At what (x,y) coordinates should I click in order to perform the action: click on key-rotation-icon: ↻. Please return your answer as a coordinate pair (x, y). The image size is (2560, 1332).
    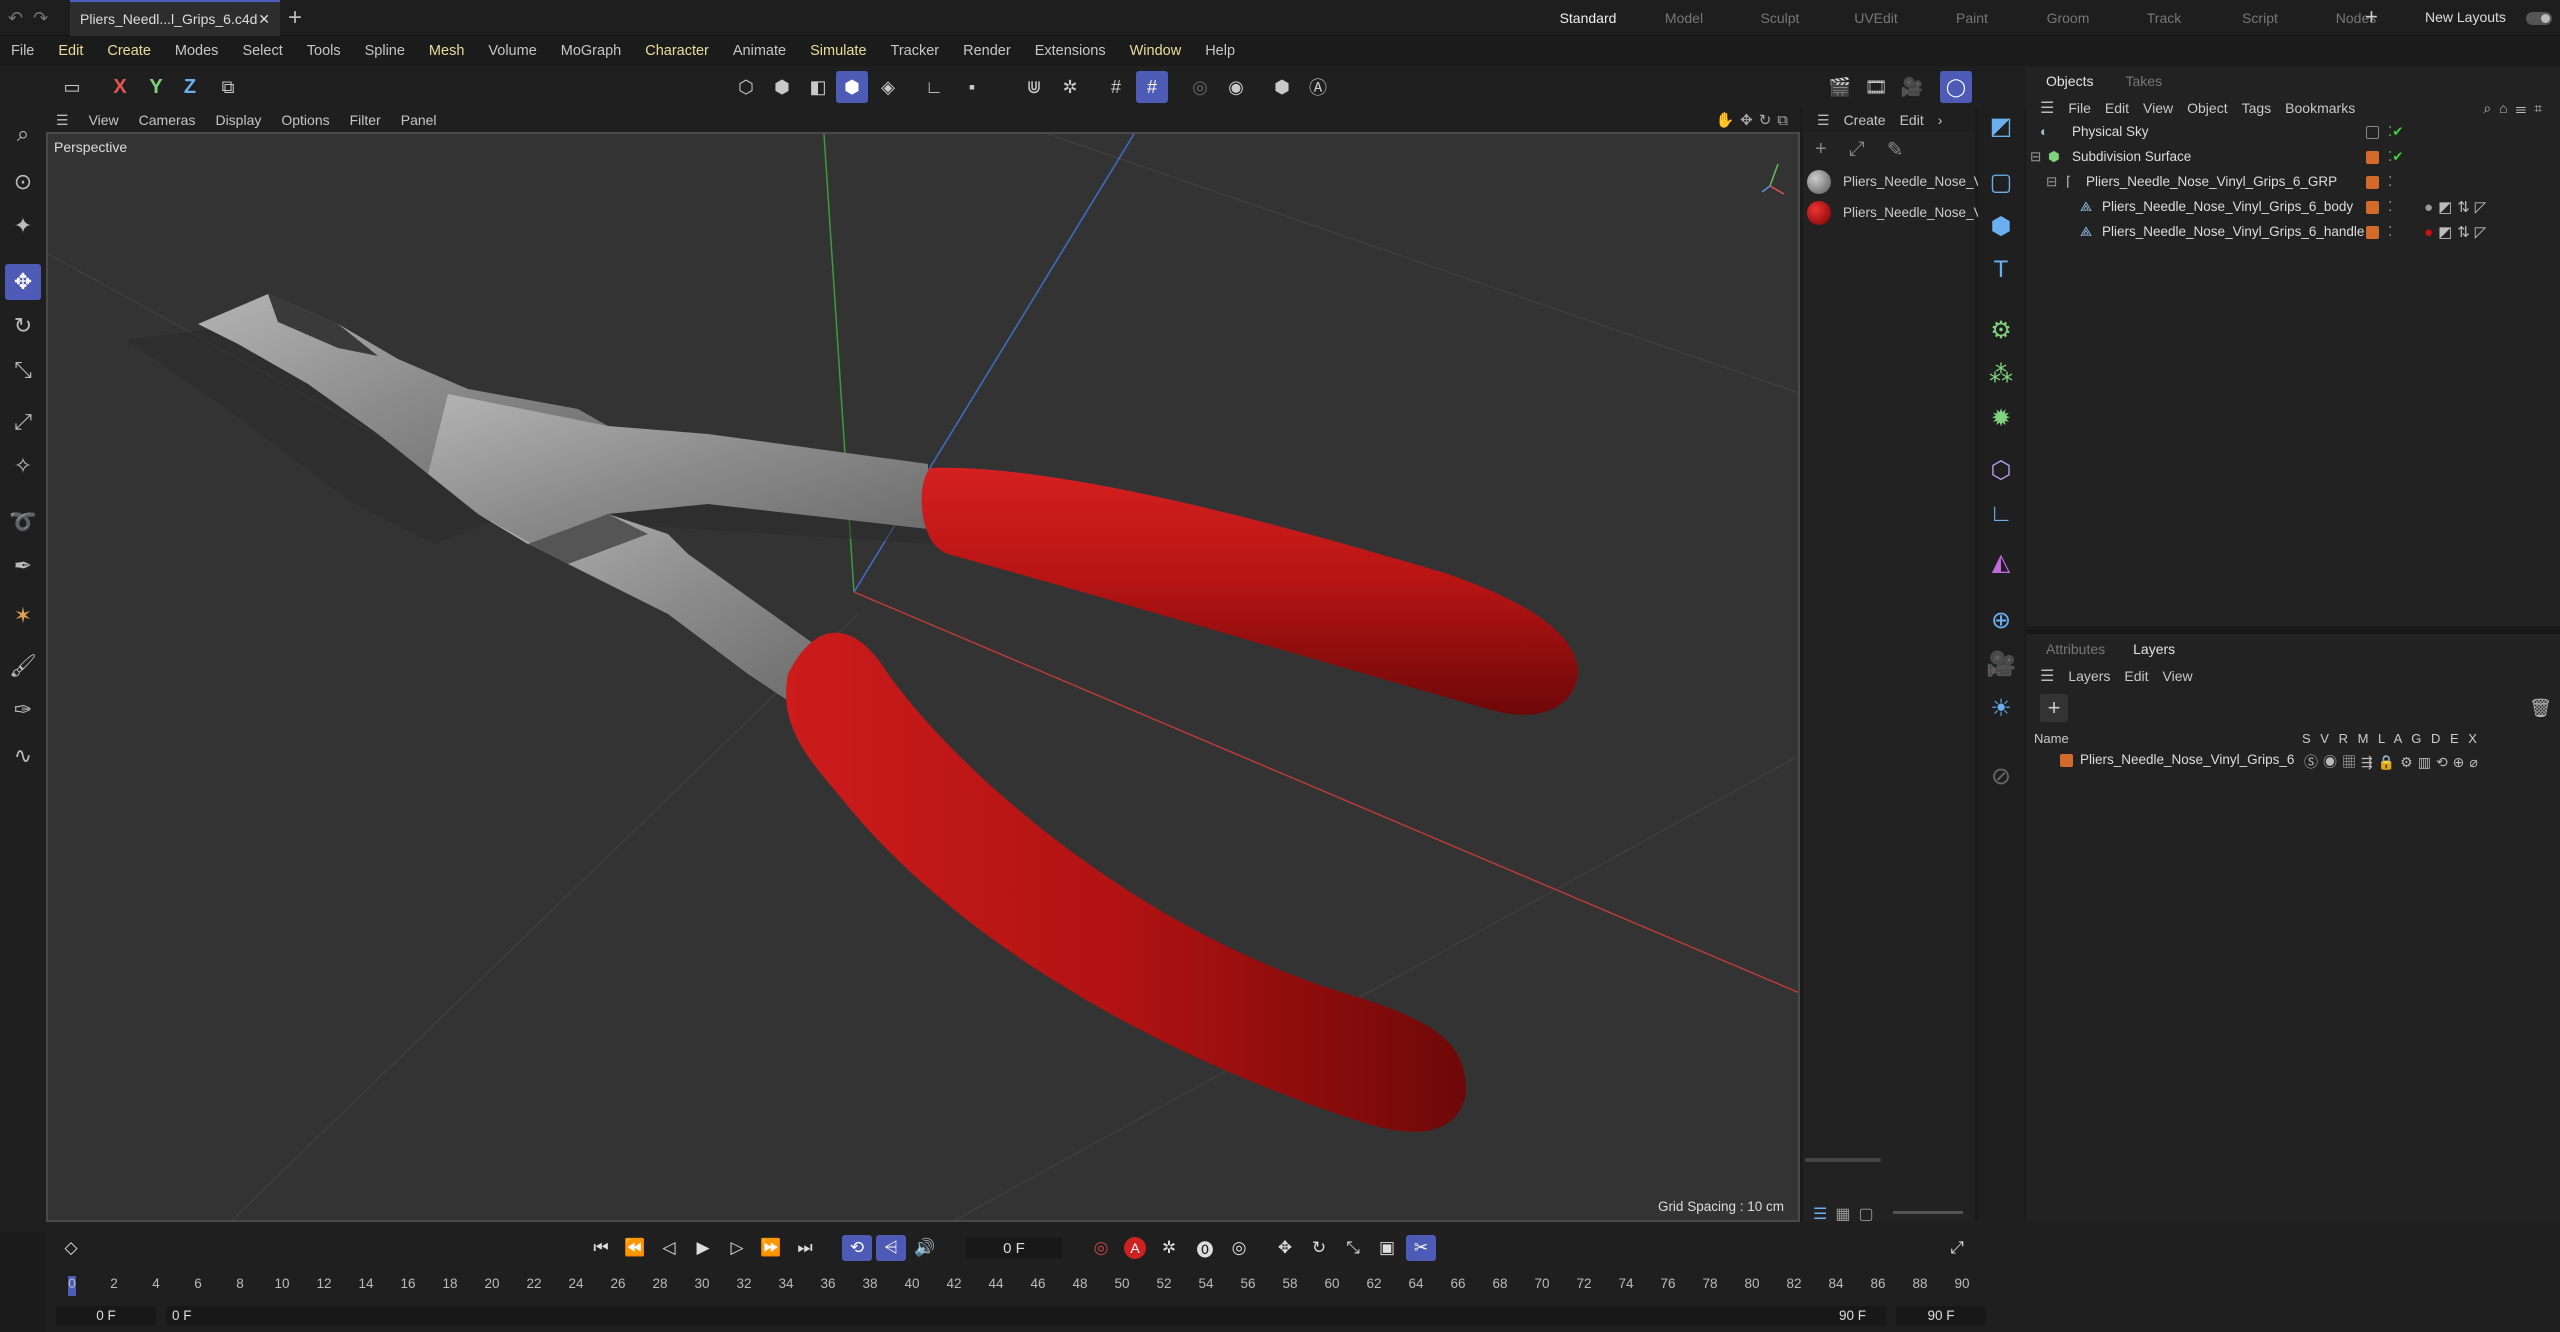
    Looking at the image, I should click on (1319, 1248).